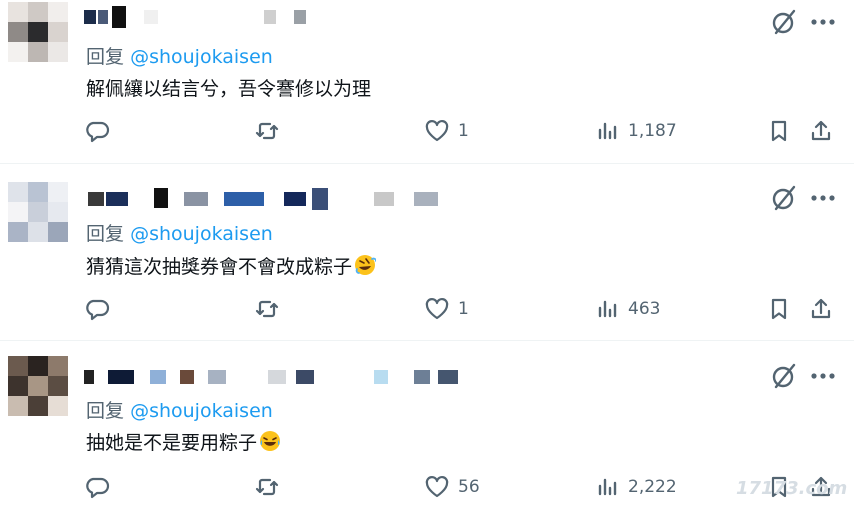  I want to click on action-bar: 1 1,187, so click(427, 131).